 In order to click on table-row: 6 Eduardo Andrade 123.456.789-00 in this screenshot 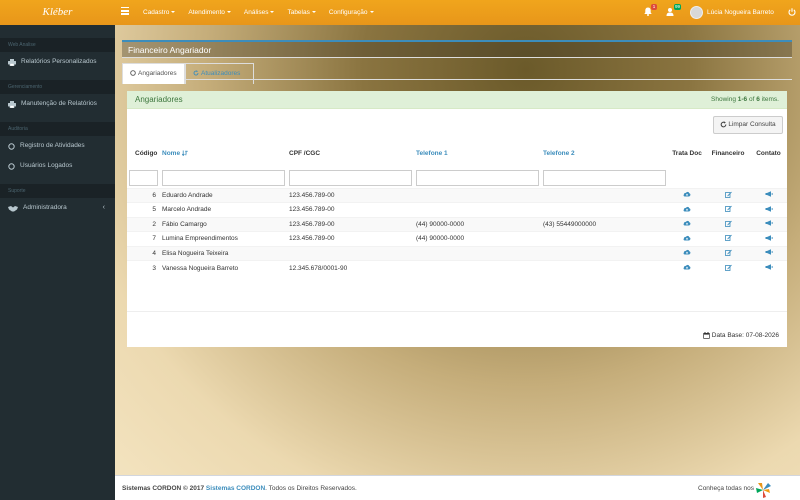, I will do `click(457, 195)`.